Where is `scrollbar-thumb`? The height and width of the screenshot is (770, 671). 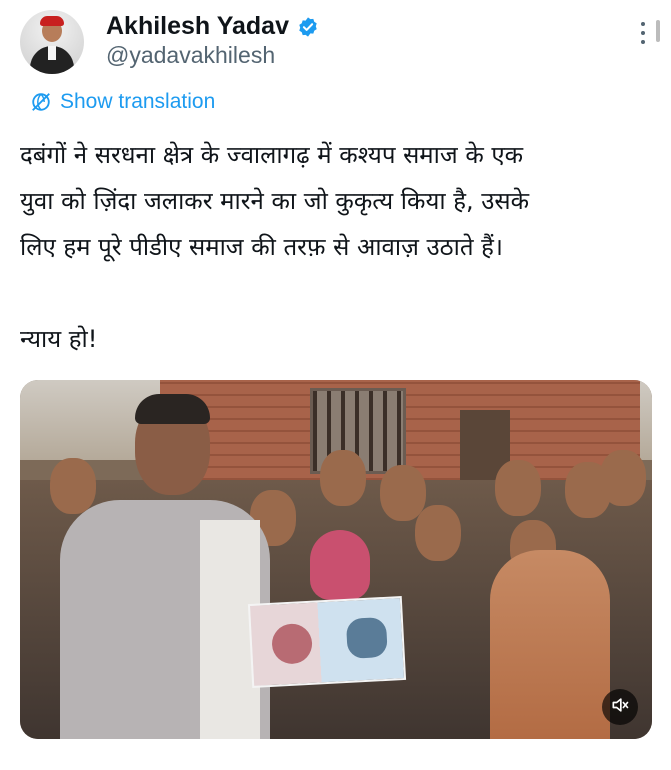
scrollbar-thumb is located at coordinates (658, 31).